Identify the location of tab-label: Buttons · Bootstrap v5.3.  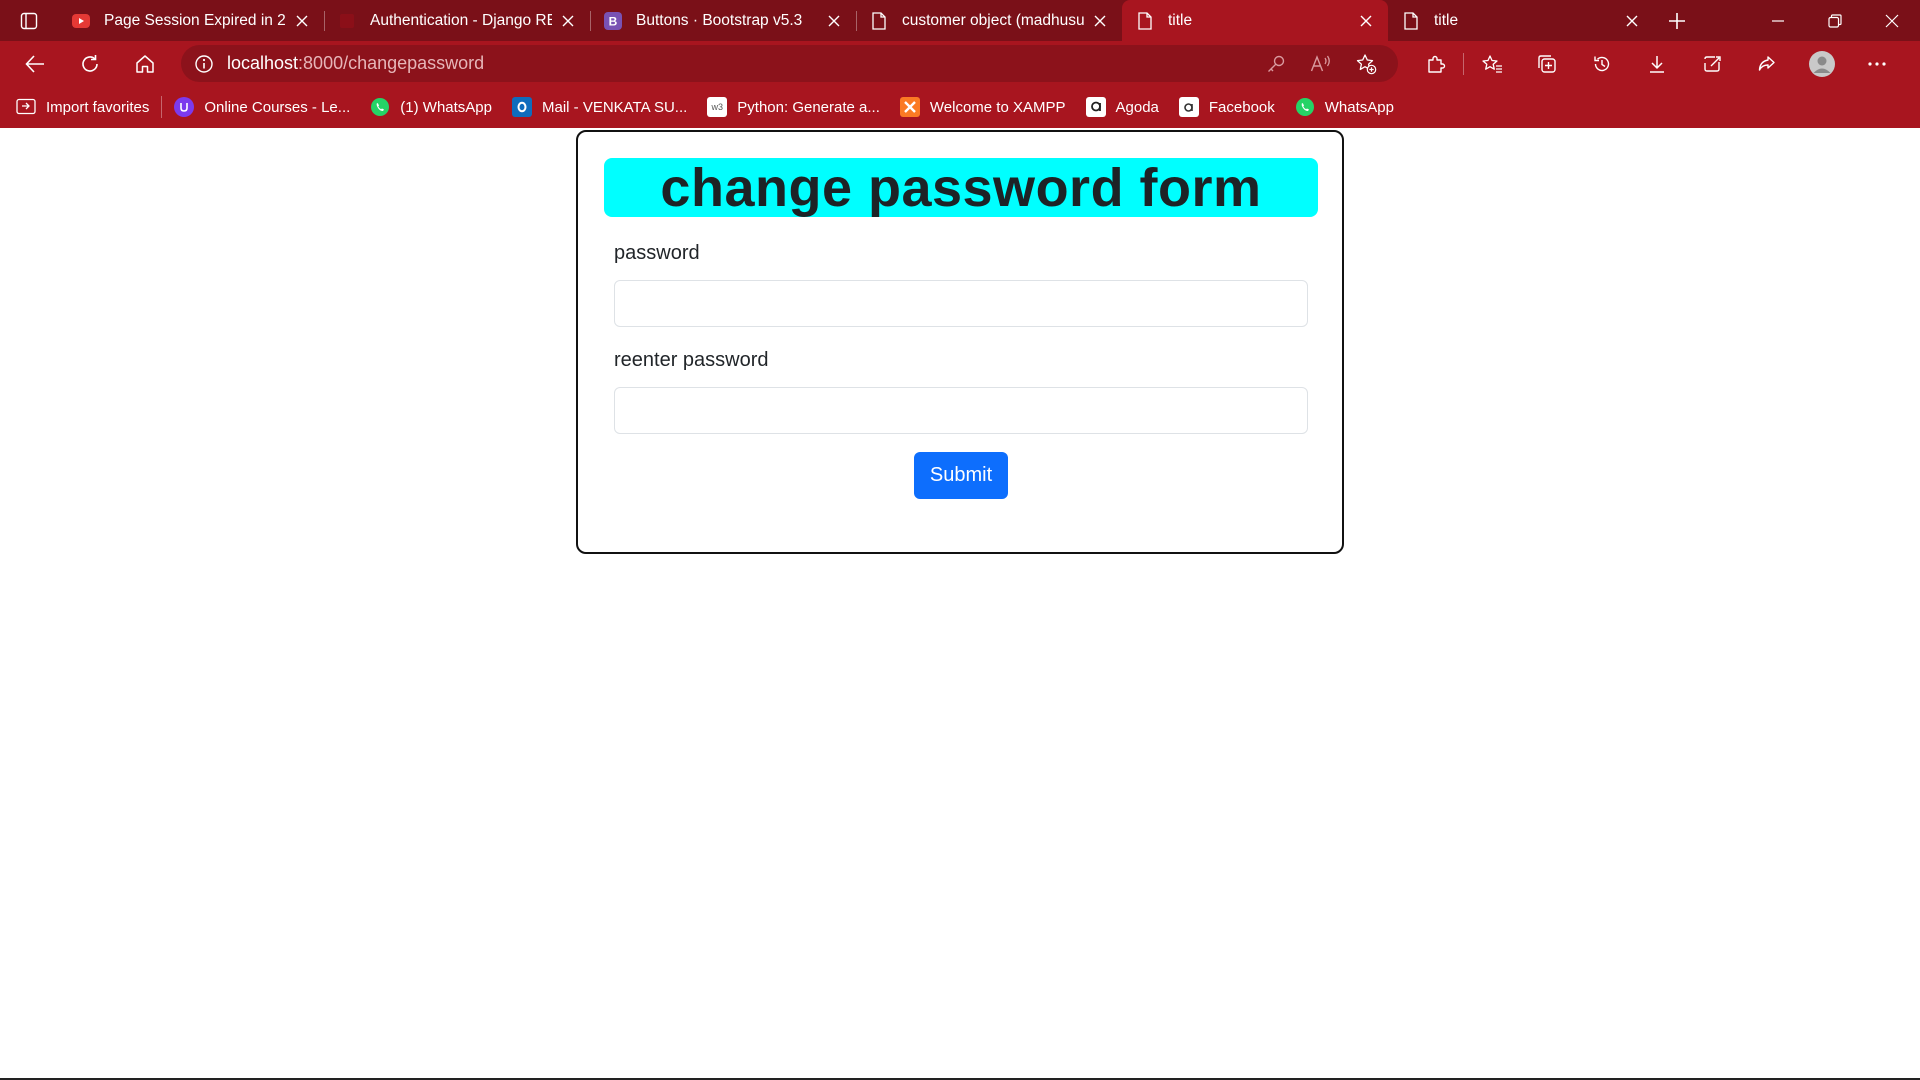
(719, 20).